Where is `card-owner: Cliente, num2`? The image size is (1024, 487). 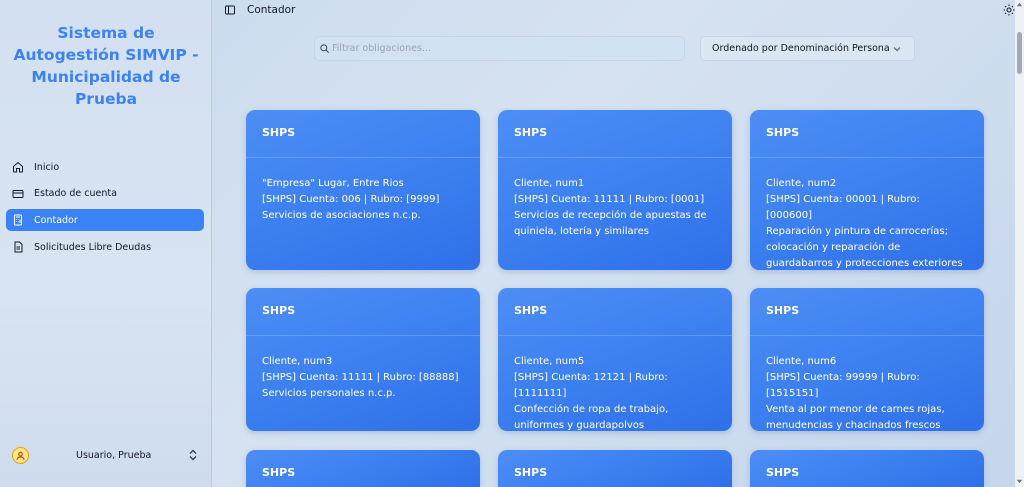 card-owner: Cliente, num2 is located at coordinates (801, 183).